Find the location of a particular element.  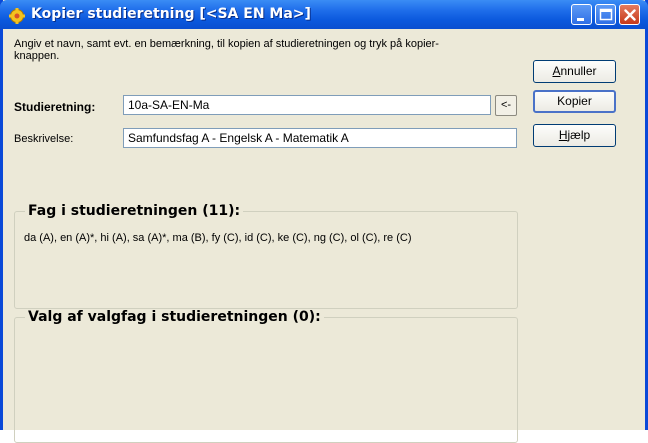

close-button is located at coordinates (629, 14).